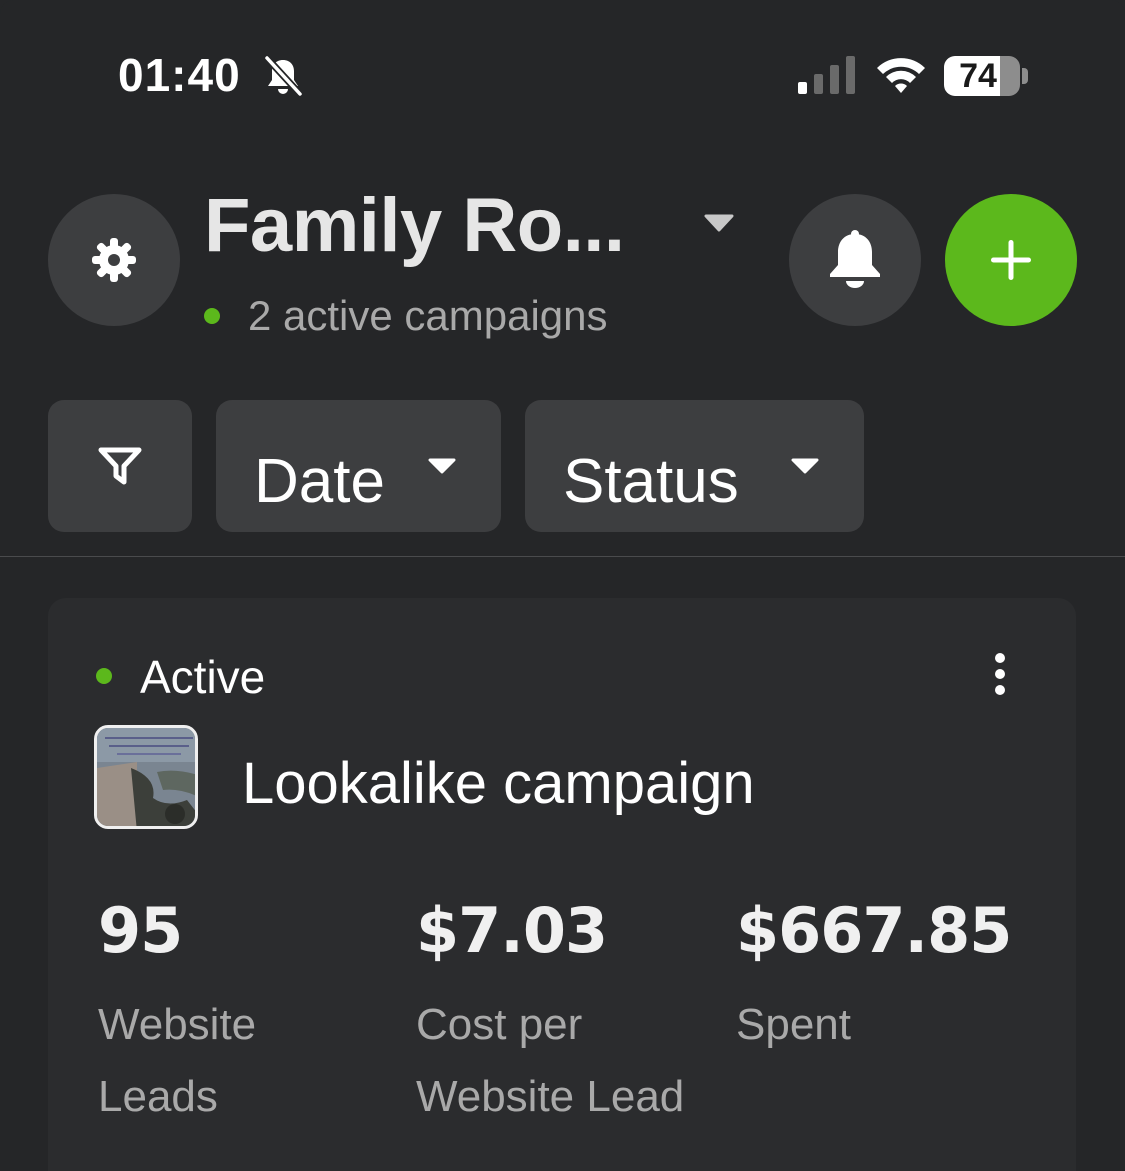  I want to click on metric-label: Cost per Website Lead, so click(550, 1061).